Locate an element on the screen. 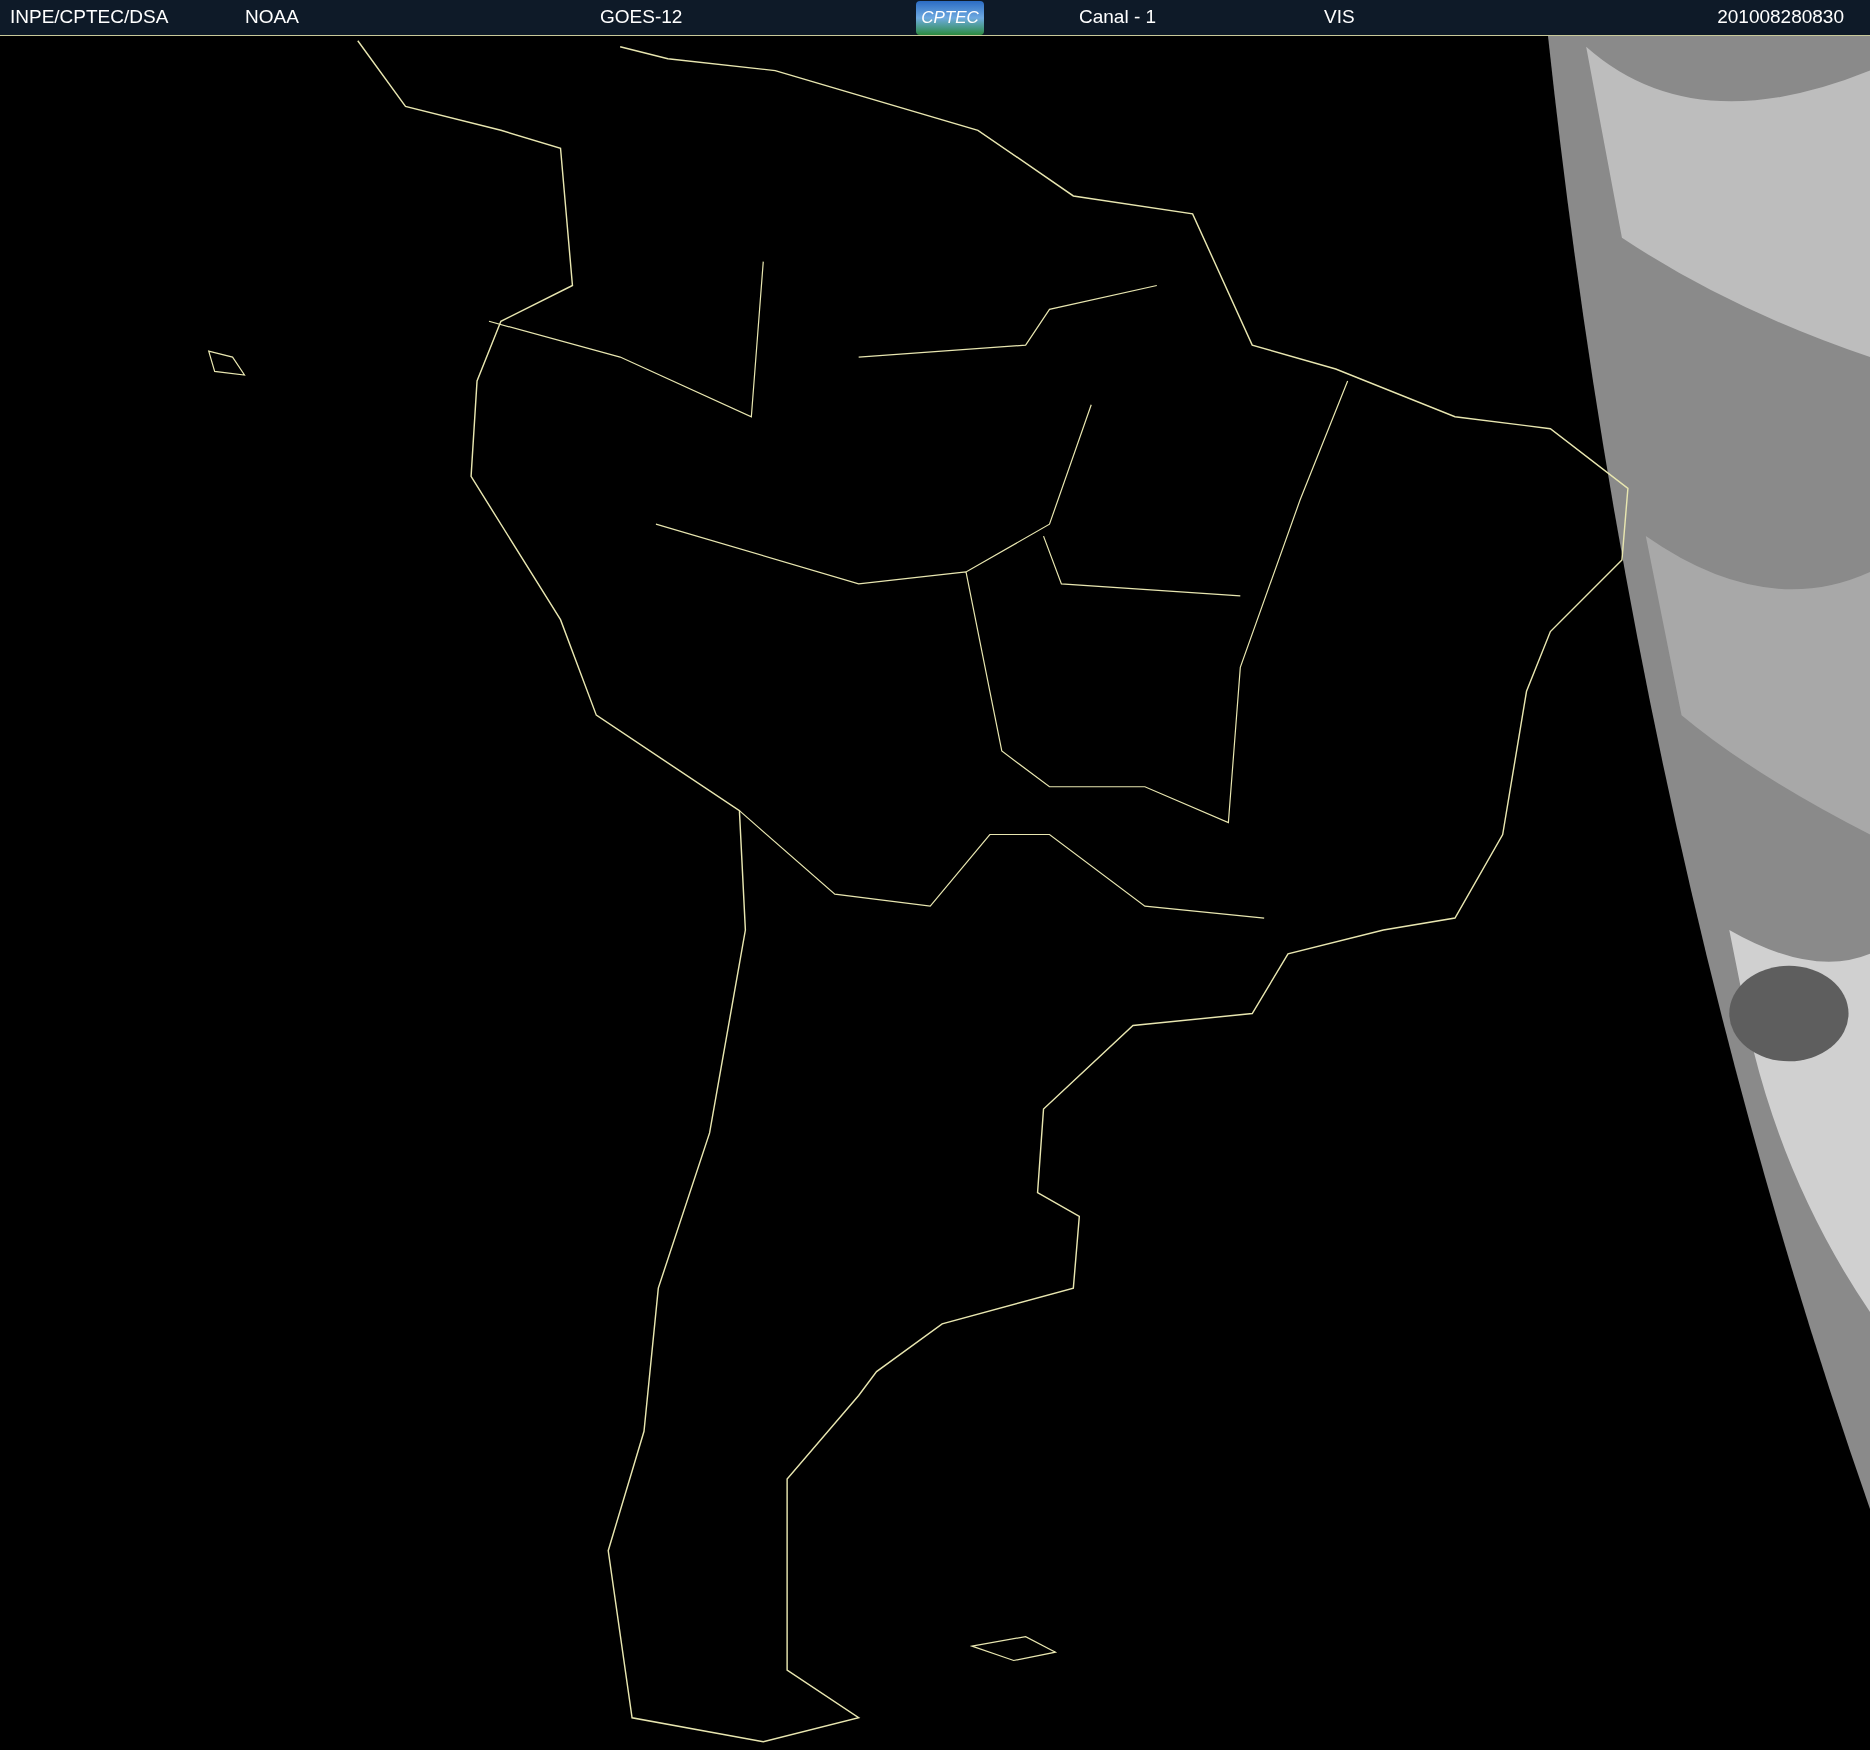 This screenshot has height=1750, width=1870. satellite-label: GOES-12 is located at coordinates (642, 17).